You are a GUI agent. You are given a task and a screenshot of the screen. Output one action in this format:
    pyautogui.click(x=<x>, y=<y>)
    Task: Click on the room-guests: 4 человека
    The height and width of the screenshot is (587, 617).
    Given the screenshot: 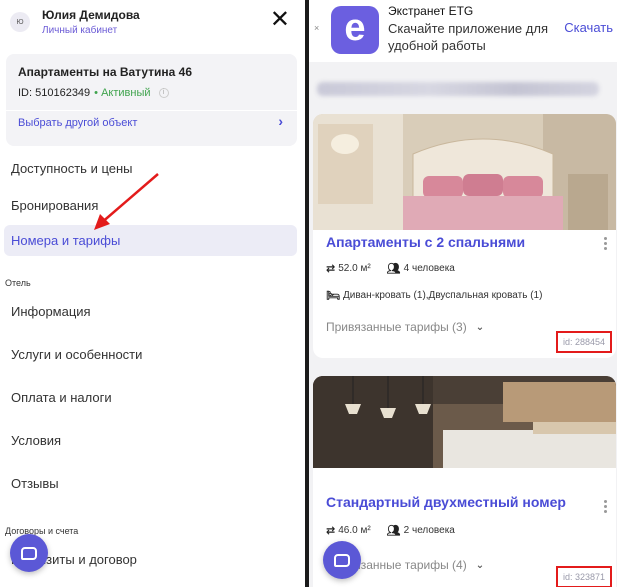 What is the action you would take?
    pyautogui.click(x=429, y=268)
    